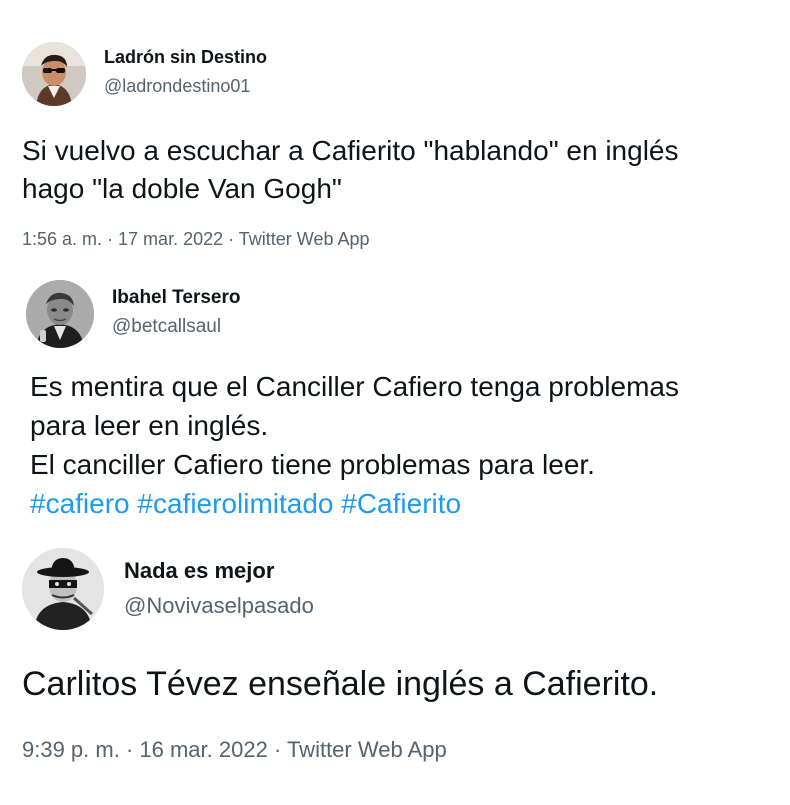 The width and height of the screenshot is (790, 805). I want to click on hashtag-links: #cafiero #cafierolimitado #Cafierito, so click(354, 503).